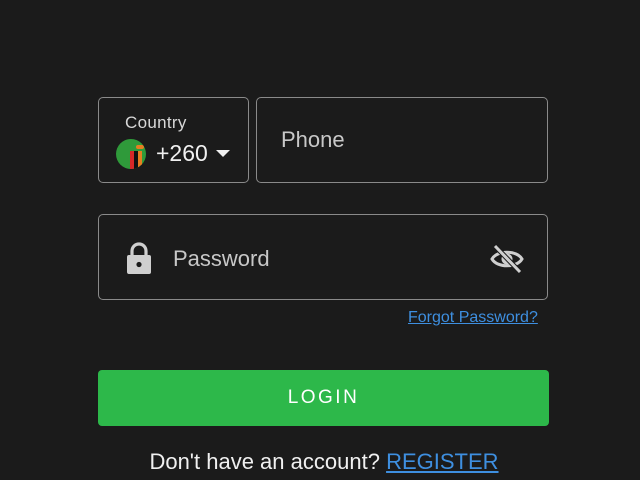  I want to click on register-prompt-row: Don't have an account? REGISTER, so click(320, 462).